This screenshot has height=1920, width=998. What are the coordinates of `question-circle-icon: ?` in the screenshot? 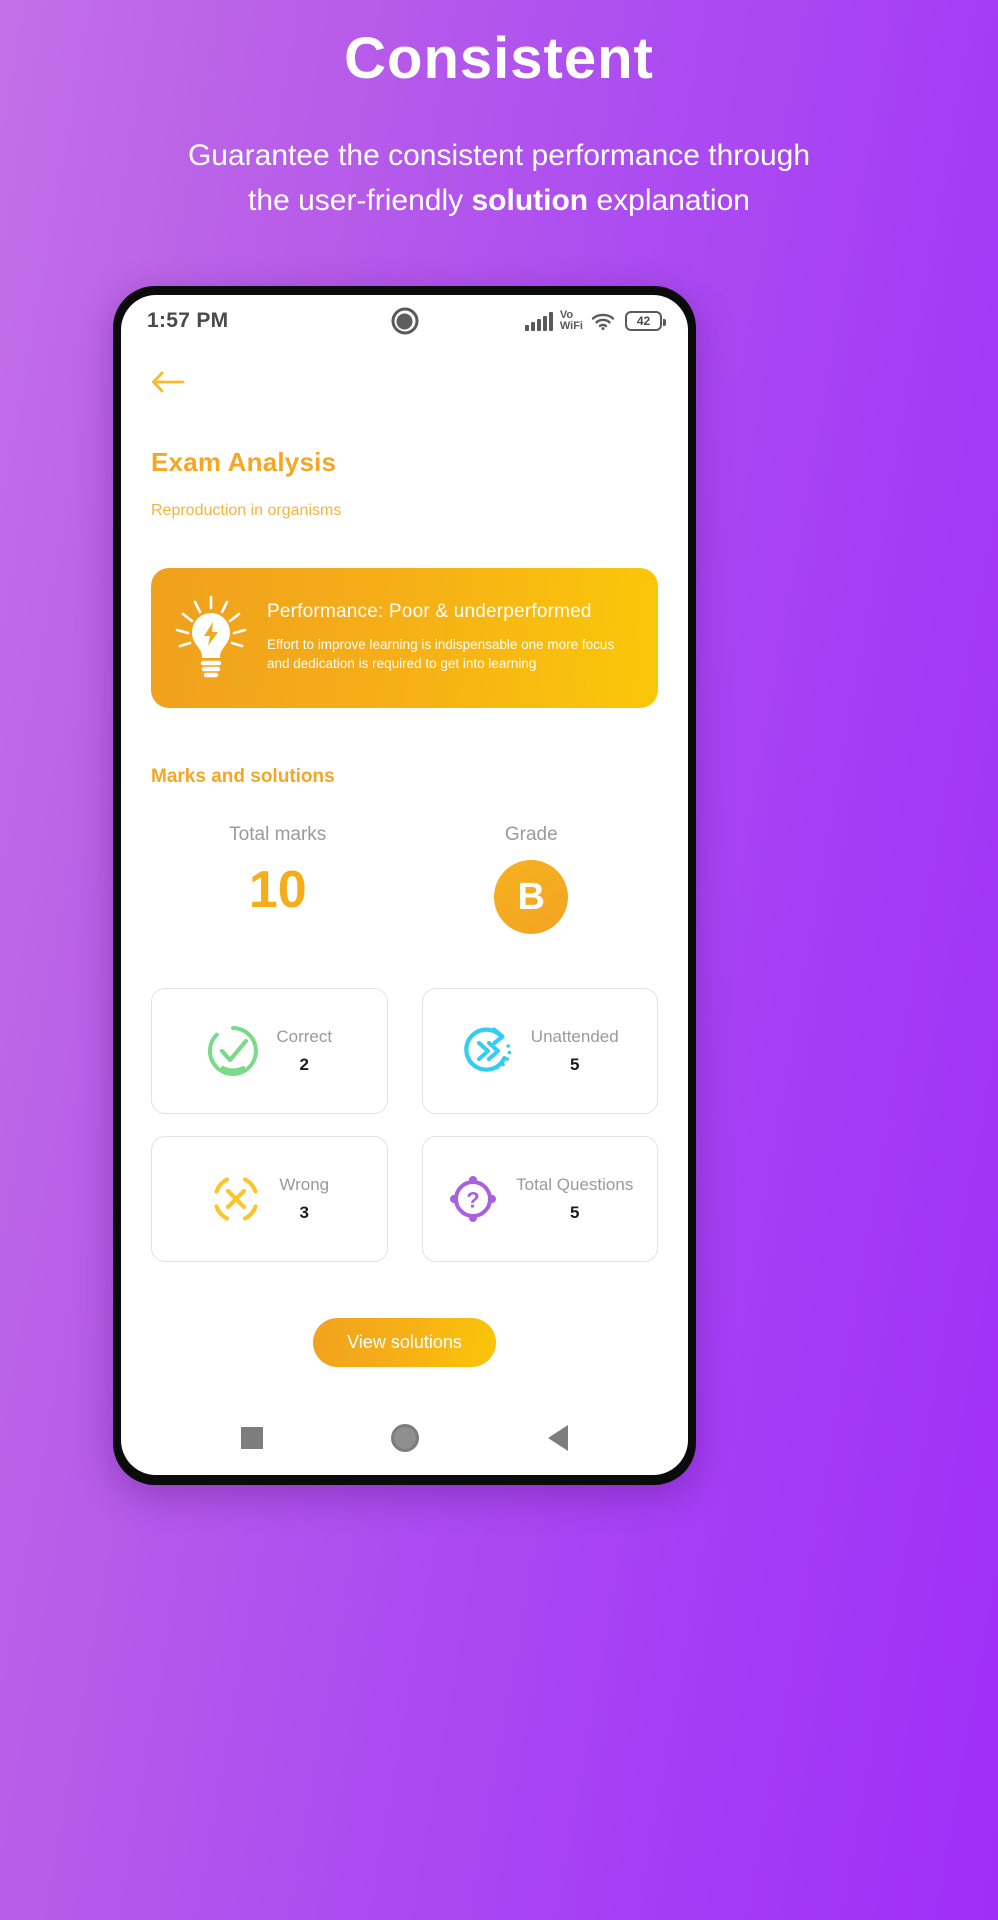 It's located at (473, 1199).